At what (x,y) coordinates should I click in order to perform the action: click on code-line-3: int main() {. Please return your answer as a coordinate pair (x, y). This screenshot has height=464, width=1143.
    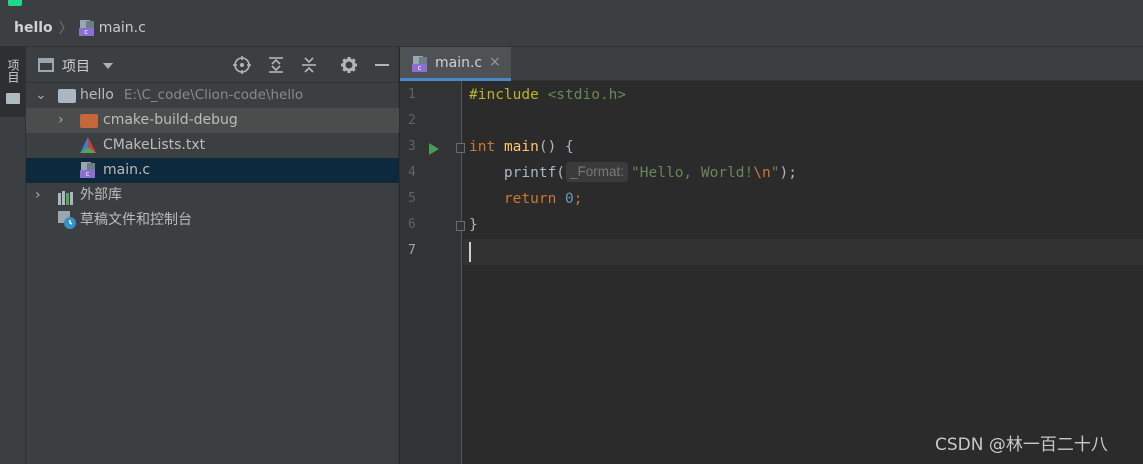
    Looking at the image, I should click on (521, 147).